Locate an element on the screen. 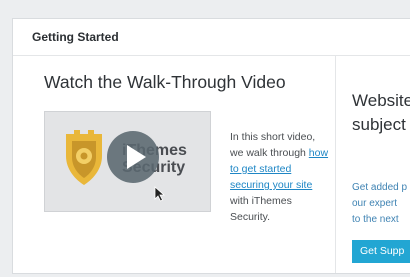 This screenshot has height=277, width=410. get-support-button: Get Supp is located at coordinates (381, 251).